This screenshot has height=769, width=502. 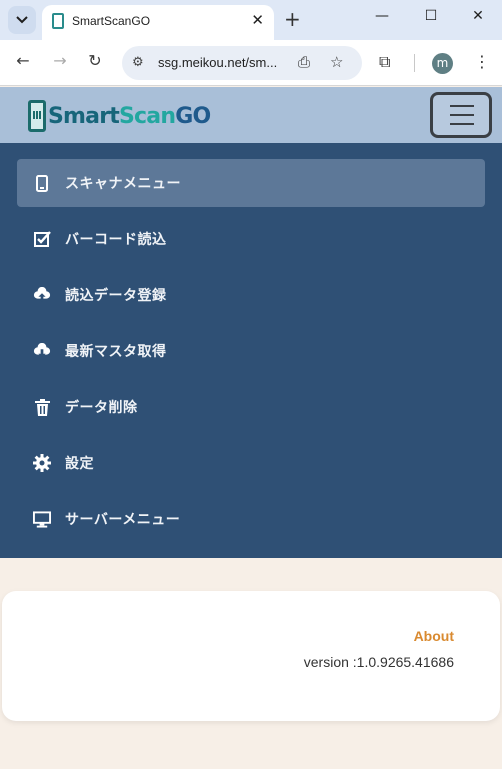 What do you see at coordinates (42, 407) in the screenshot?
I see `trash-icon` at bounding box center [42, 407].